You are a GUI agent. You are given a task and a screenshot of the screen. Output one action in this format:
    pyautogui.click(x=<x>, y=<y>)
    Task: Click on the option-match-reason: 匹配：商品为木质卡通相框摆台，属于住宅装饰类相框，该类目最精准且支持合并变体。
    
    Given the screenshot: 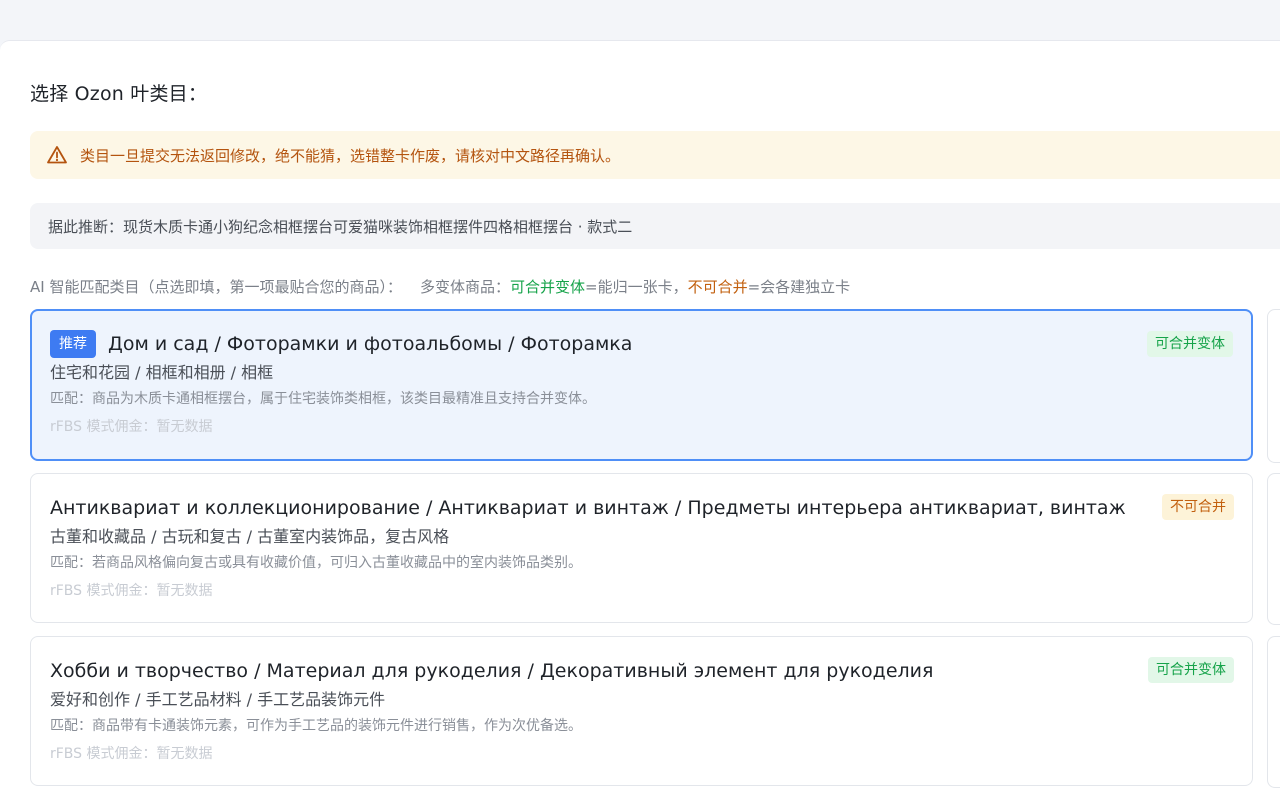 What is the action you would take?
    pyautogui.click(x=323, y=399)
    